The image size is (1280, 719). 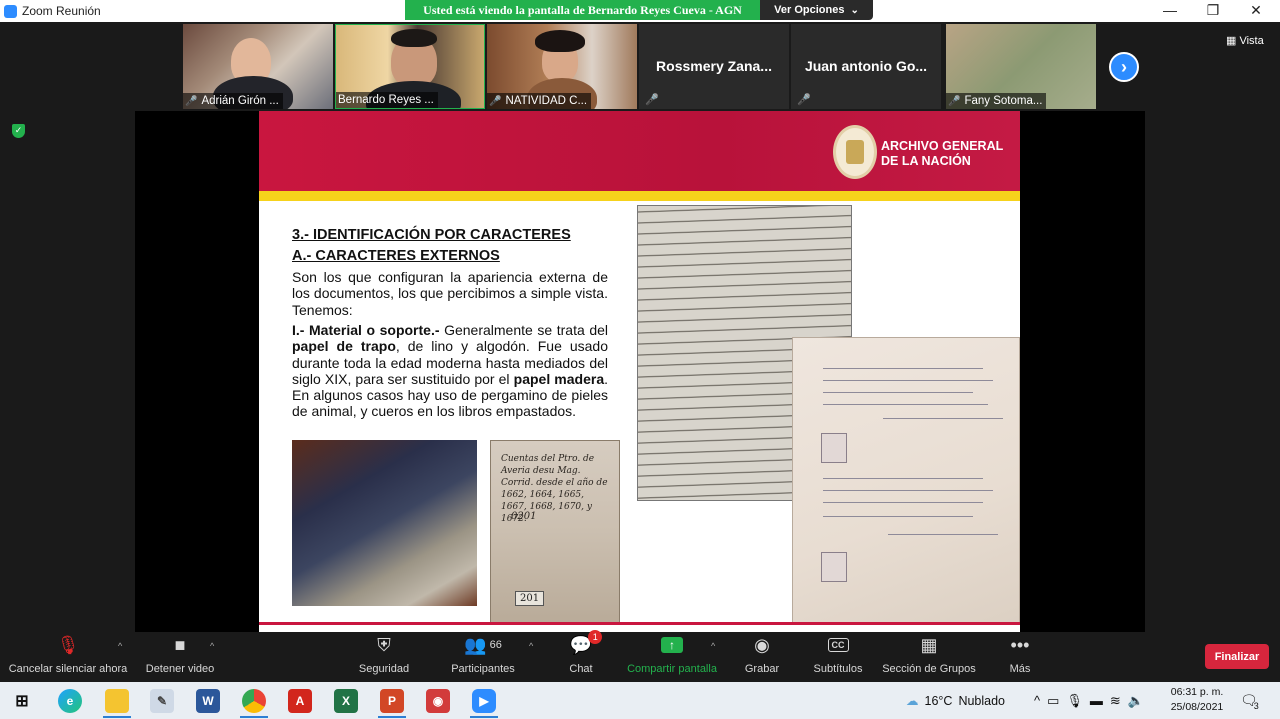 What do you see at coordinates (762, 644) in the screenshot?
I see `record-icon: ◉` at bounding box center [762, 644].